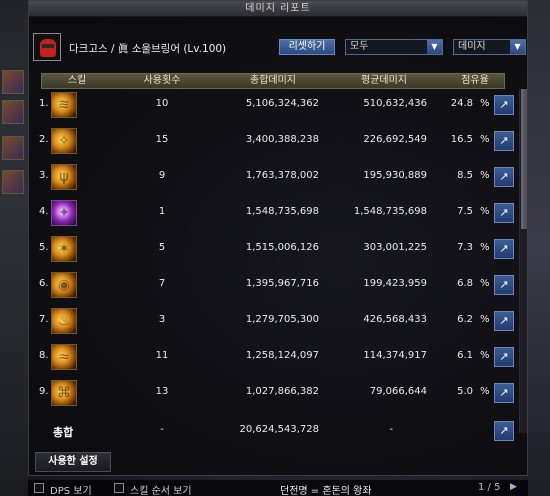 This screenshot has height=496, width=550. I want to click on use-count: 15, so click(162, 139).